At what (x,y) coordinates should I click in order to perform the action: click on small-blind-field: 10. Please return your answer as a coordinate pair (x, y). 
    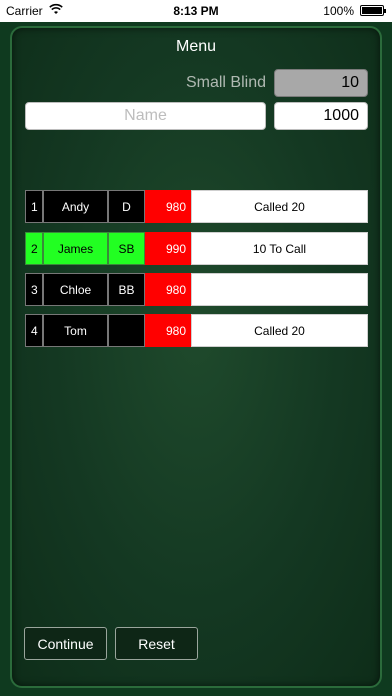
    Looking at the image, I should click on (321, 83).